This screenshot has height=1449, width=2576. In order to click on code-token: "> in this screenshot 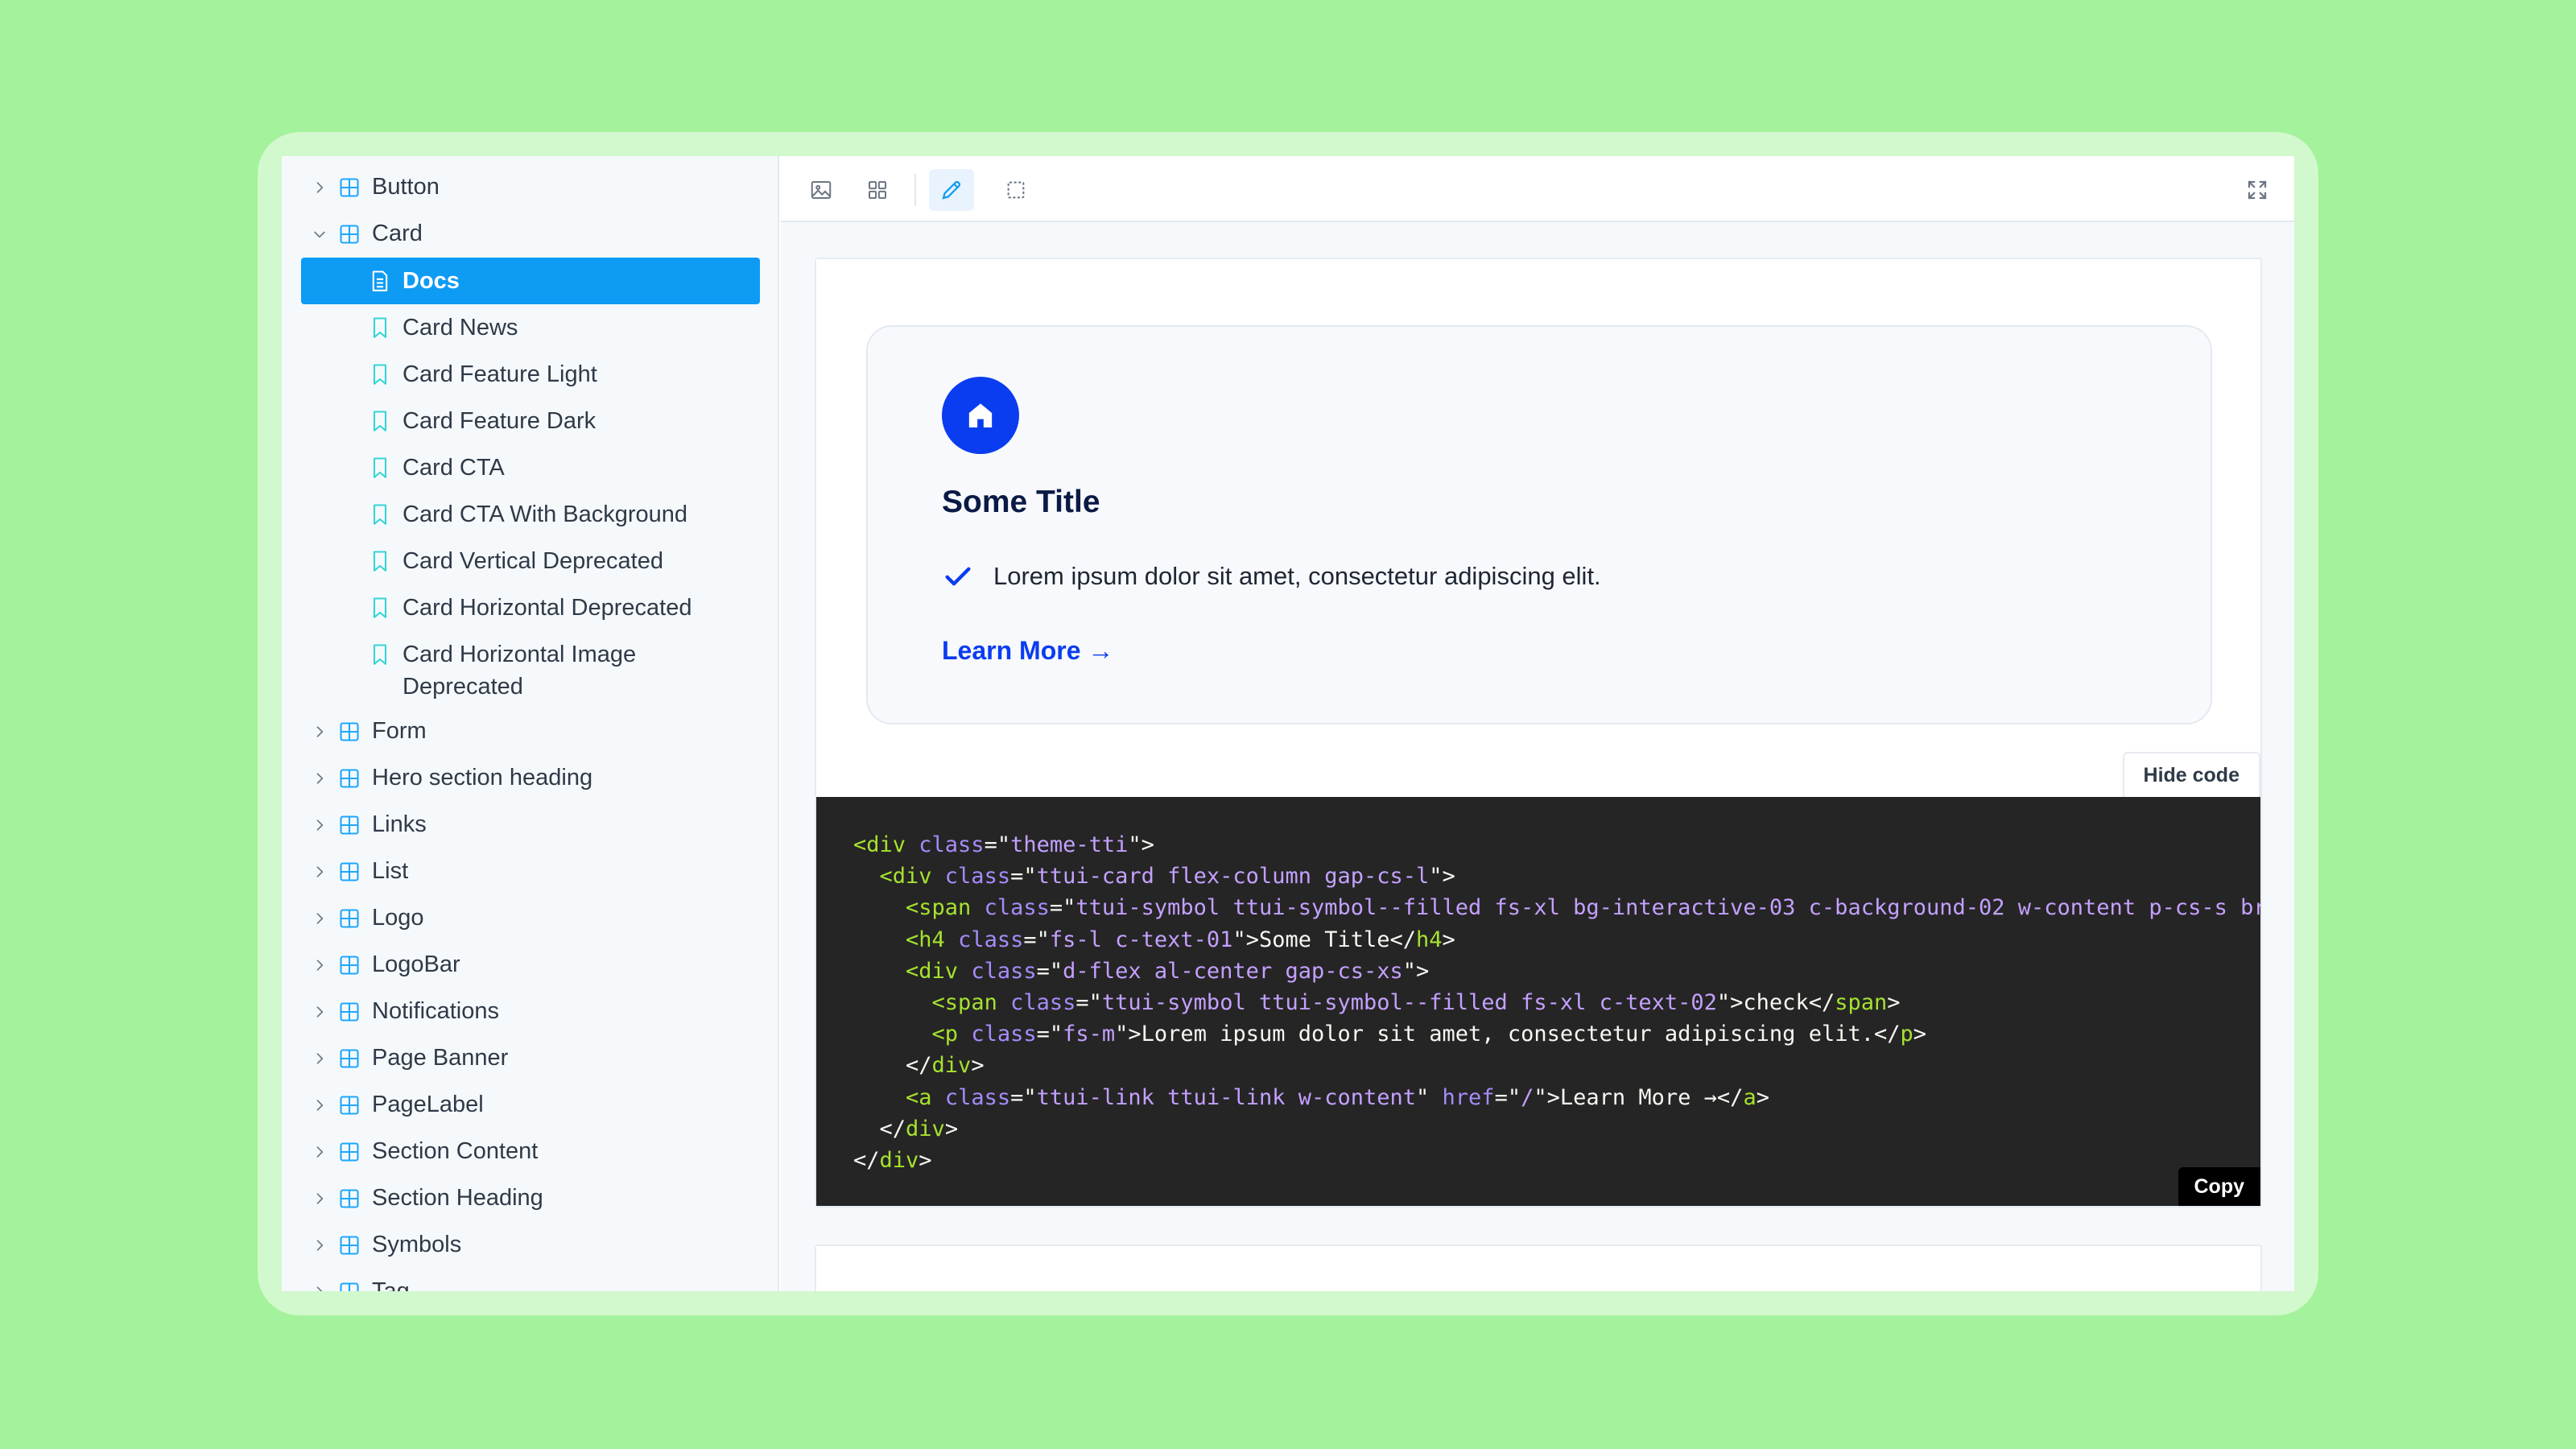, I will do `click(1141, 844)`.